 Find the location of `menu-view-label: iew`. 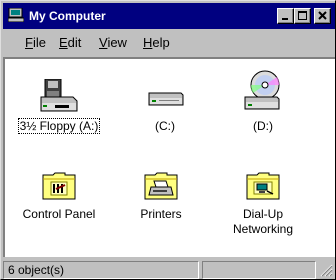

menu-view-label: iew is located at coordinates (117, 42).